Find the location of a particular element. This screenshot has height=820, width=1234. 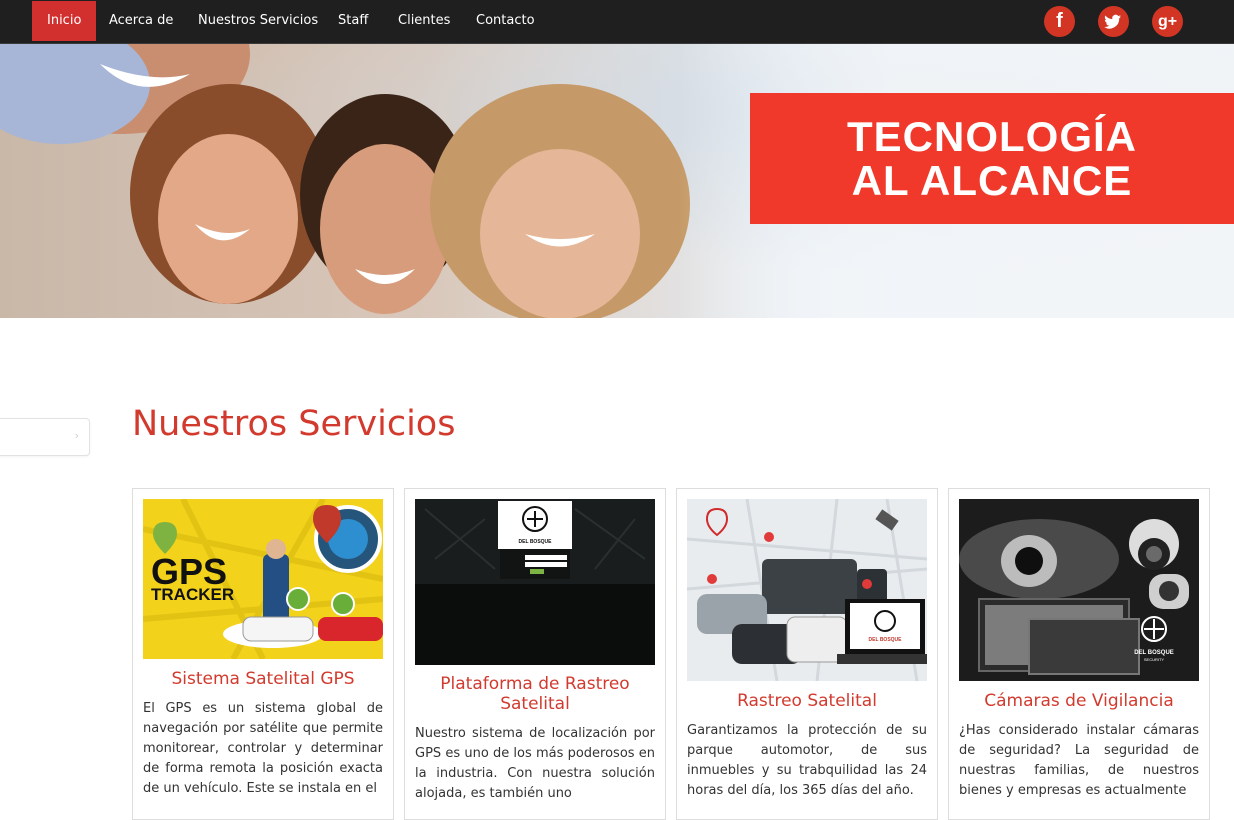

cameras-logo-subtext: SECURITY is located at coordinates (1154, 659).